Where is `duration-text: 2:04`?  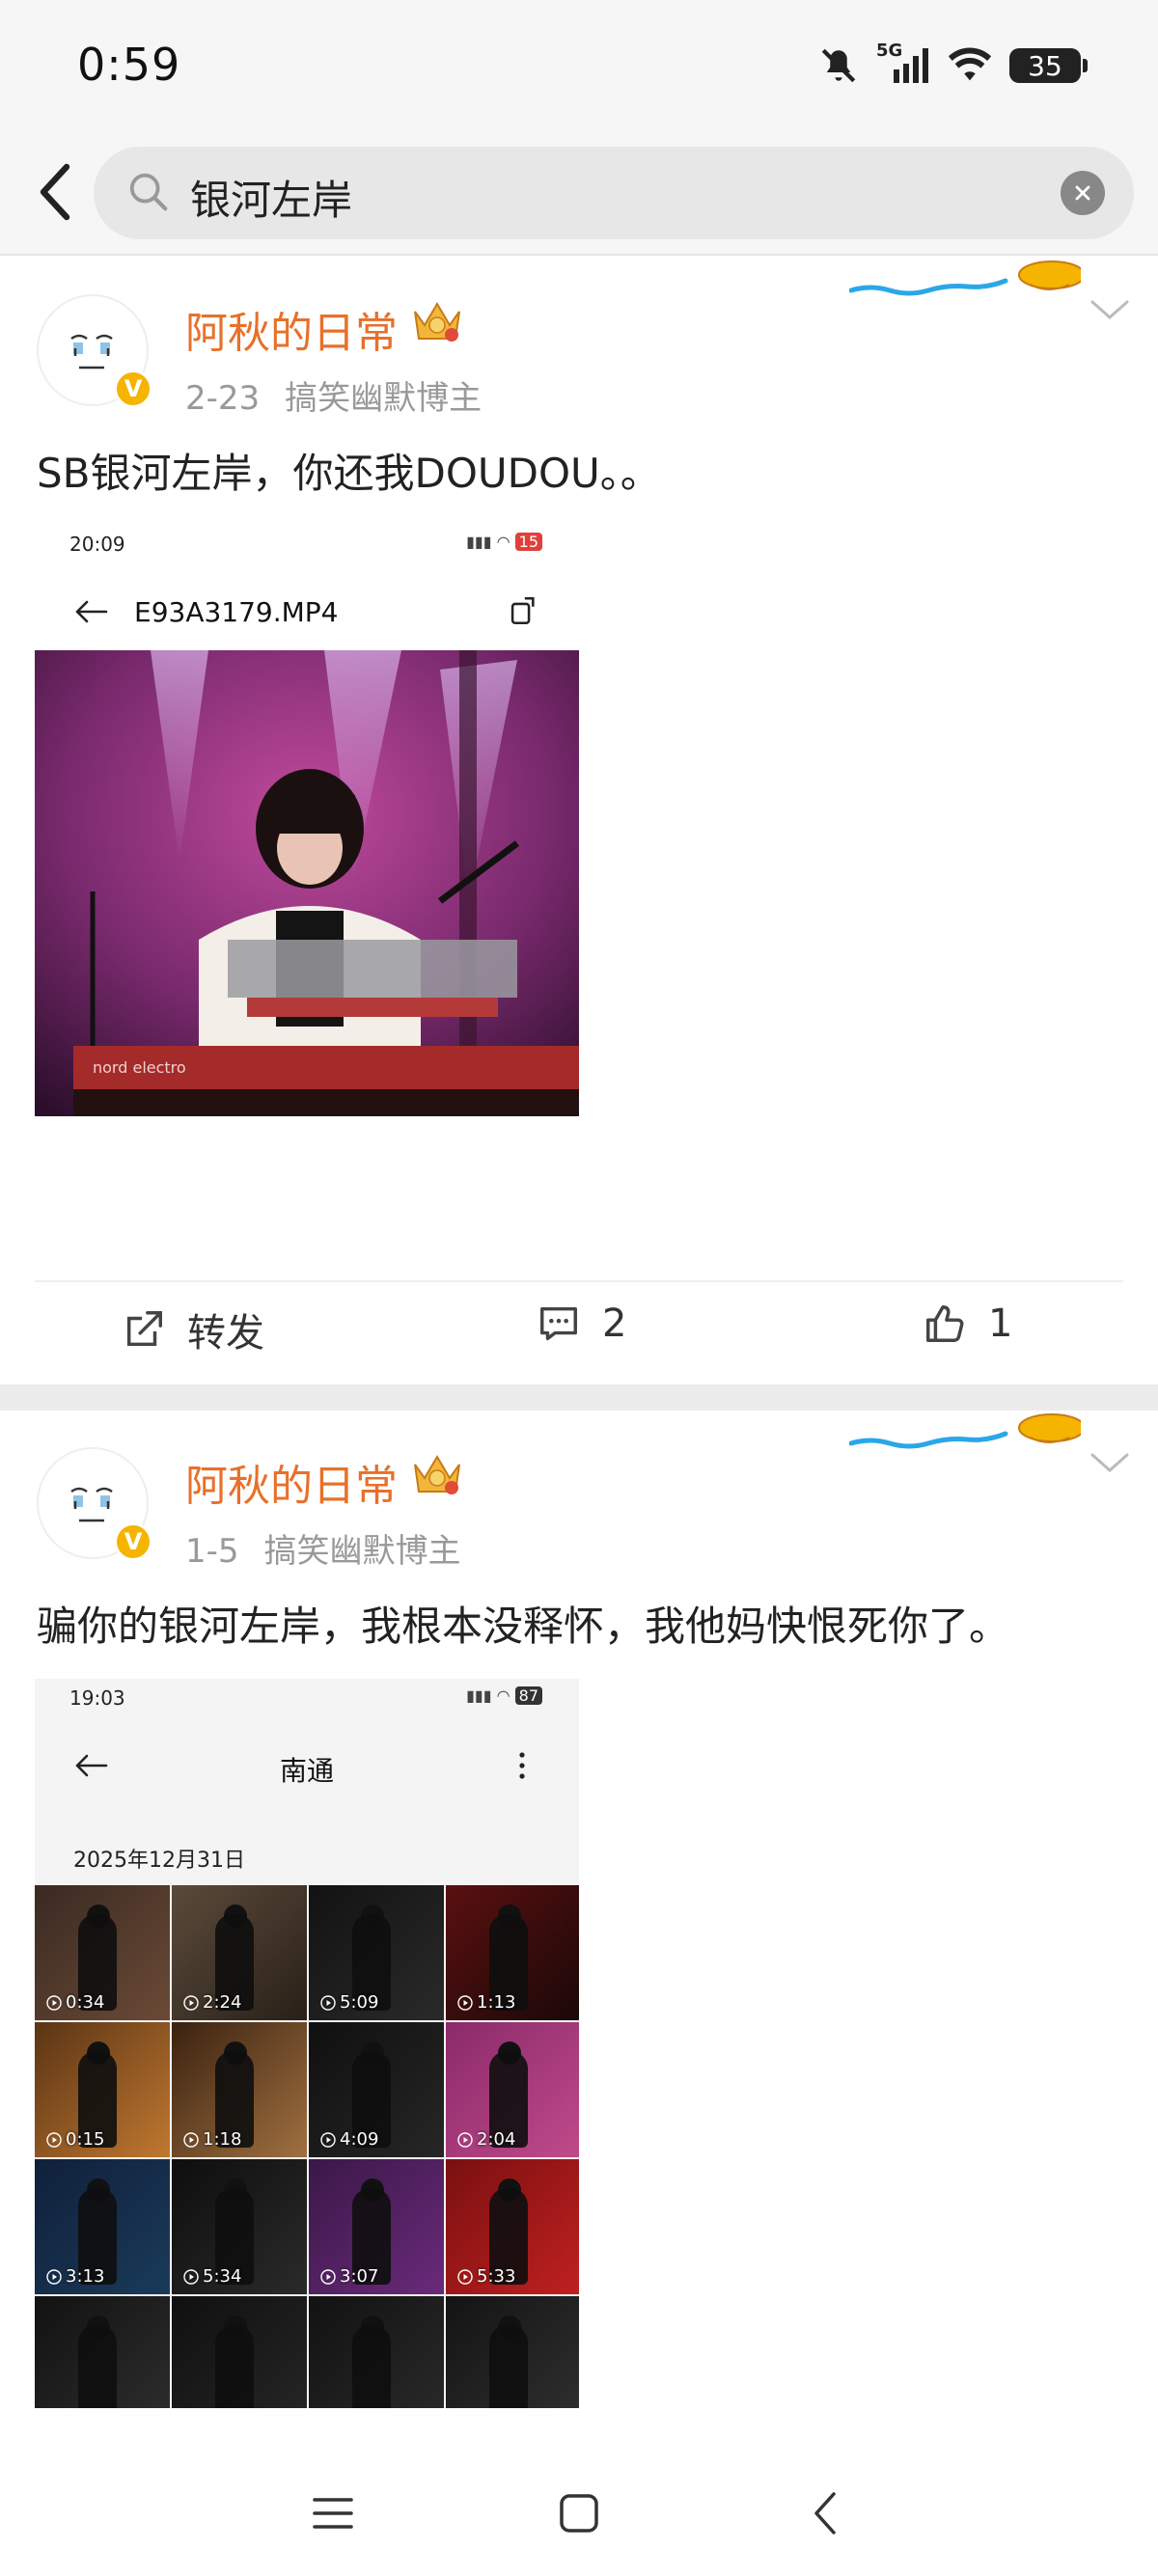
duration-text: 2:04 is located at coordinates (496, 2140).